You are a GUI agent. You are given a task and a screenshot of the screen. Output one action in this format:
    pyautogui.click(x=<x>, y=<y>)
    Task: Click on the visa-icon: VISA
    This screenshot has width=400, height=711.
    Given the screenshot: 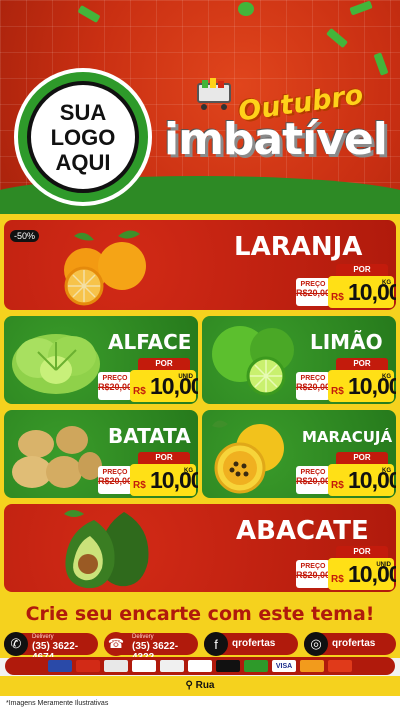 What is the action you would take?
    pyautogui.click(x=284, y=666)
    